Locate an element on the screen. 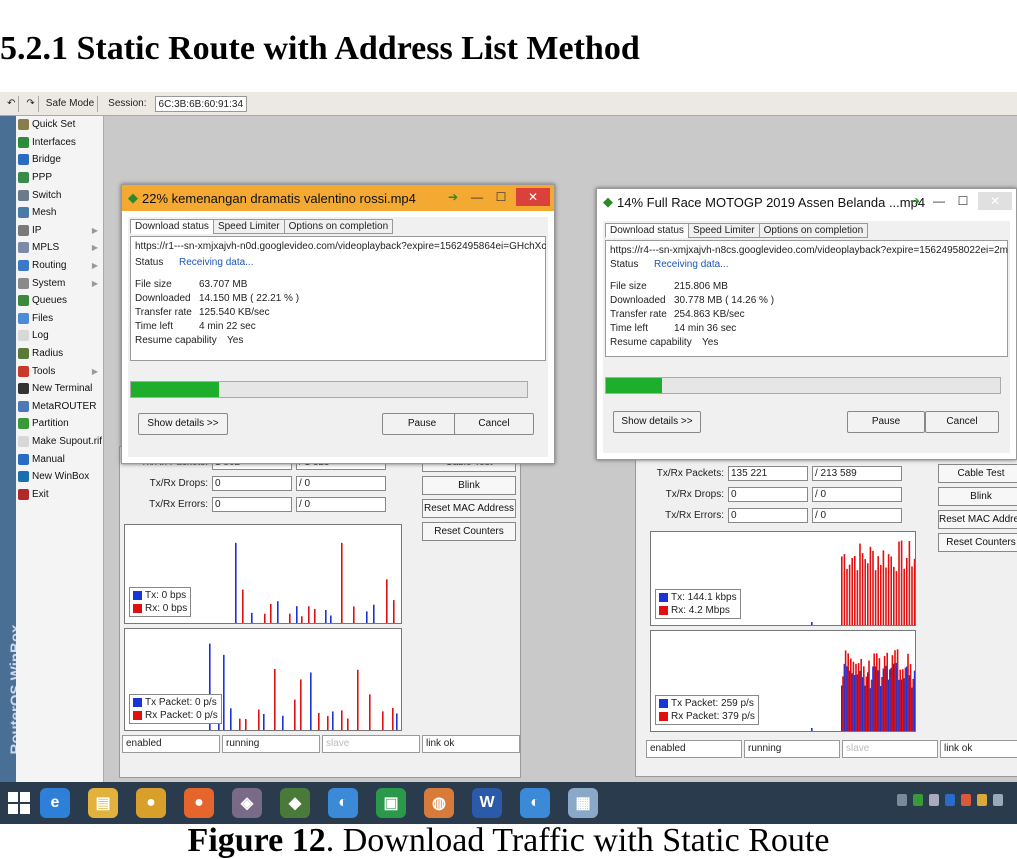  menu-item-files: Files is located at coordinates (59, 319).